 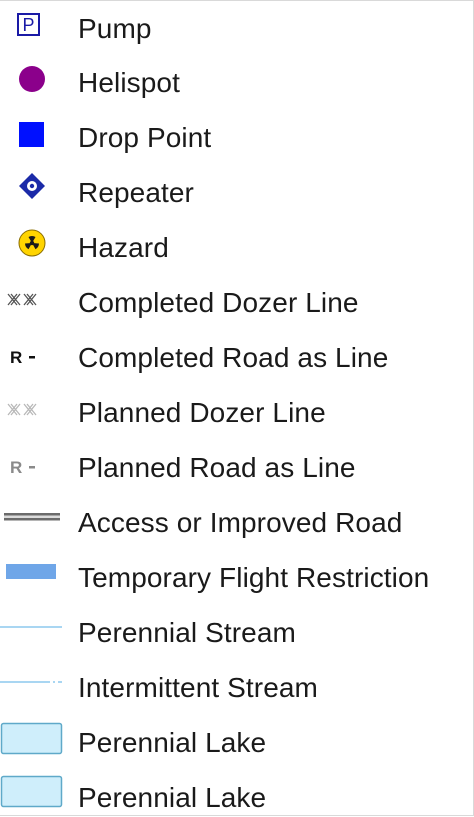 I want to click on legend-label: Pump, so click(x=115, y=28).